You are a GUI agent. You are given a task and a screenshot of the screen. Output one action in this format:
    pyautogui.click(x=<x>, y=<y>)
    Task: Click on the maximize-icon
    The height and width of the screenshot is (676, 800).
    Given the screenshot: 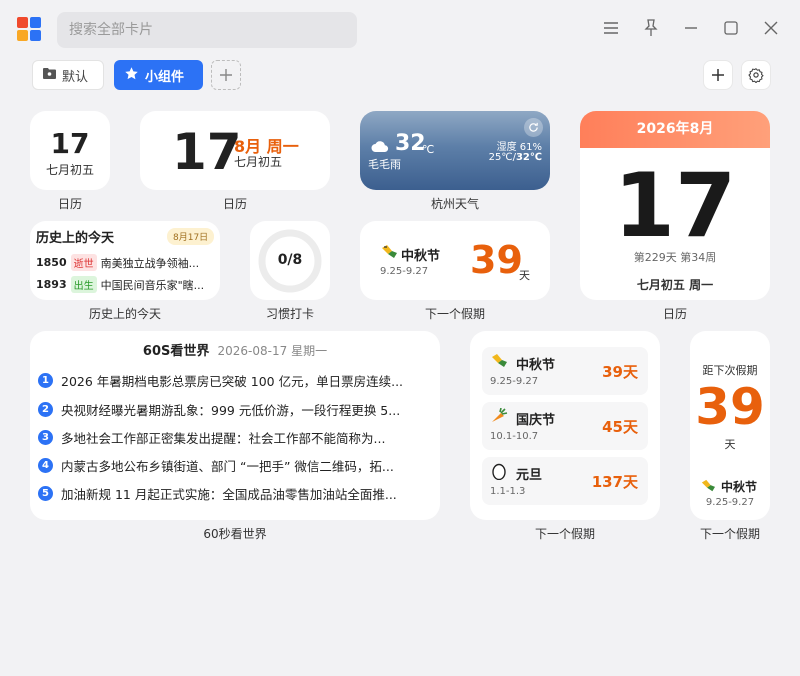 What is the action you would take?
    pyautogui.click(x=731, y=28)
    